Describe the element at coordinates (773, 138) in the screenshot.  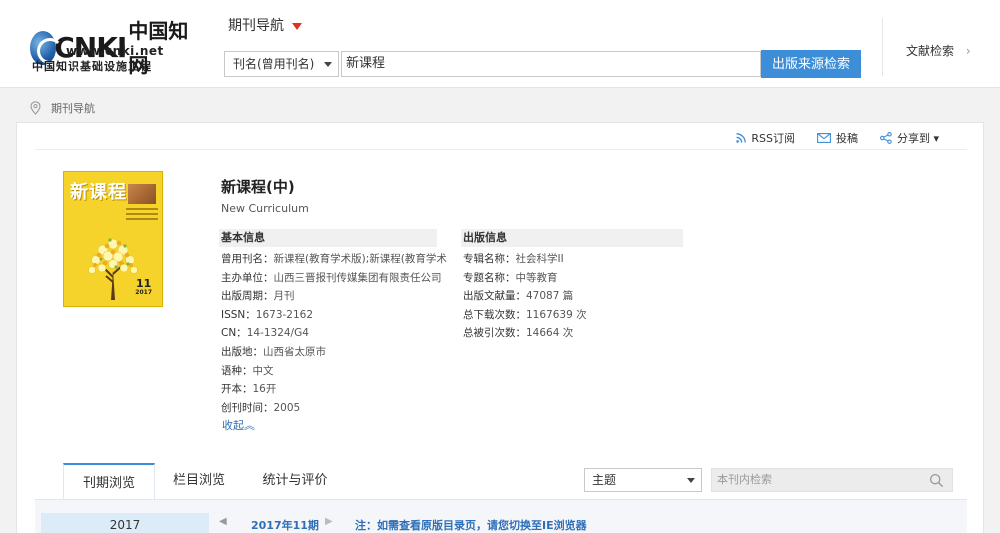
I see `rss-label: RSS订阅` at that location.